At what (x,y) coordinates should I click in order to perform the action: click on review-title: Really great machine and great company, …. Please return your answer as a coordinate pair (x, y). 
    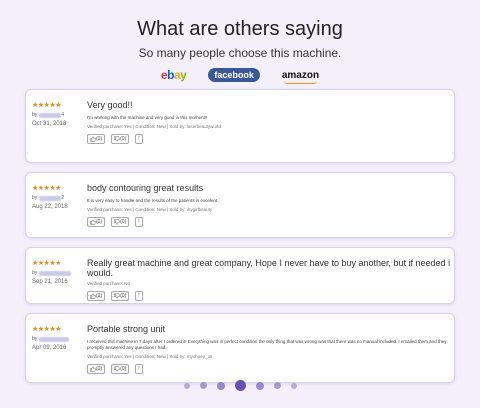
    Looking at the image, I should click on (269, 268).